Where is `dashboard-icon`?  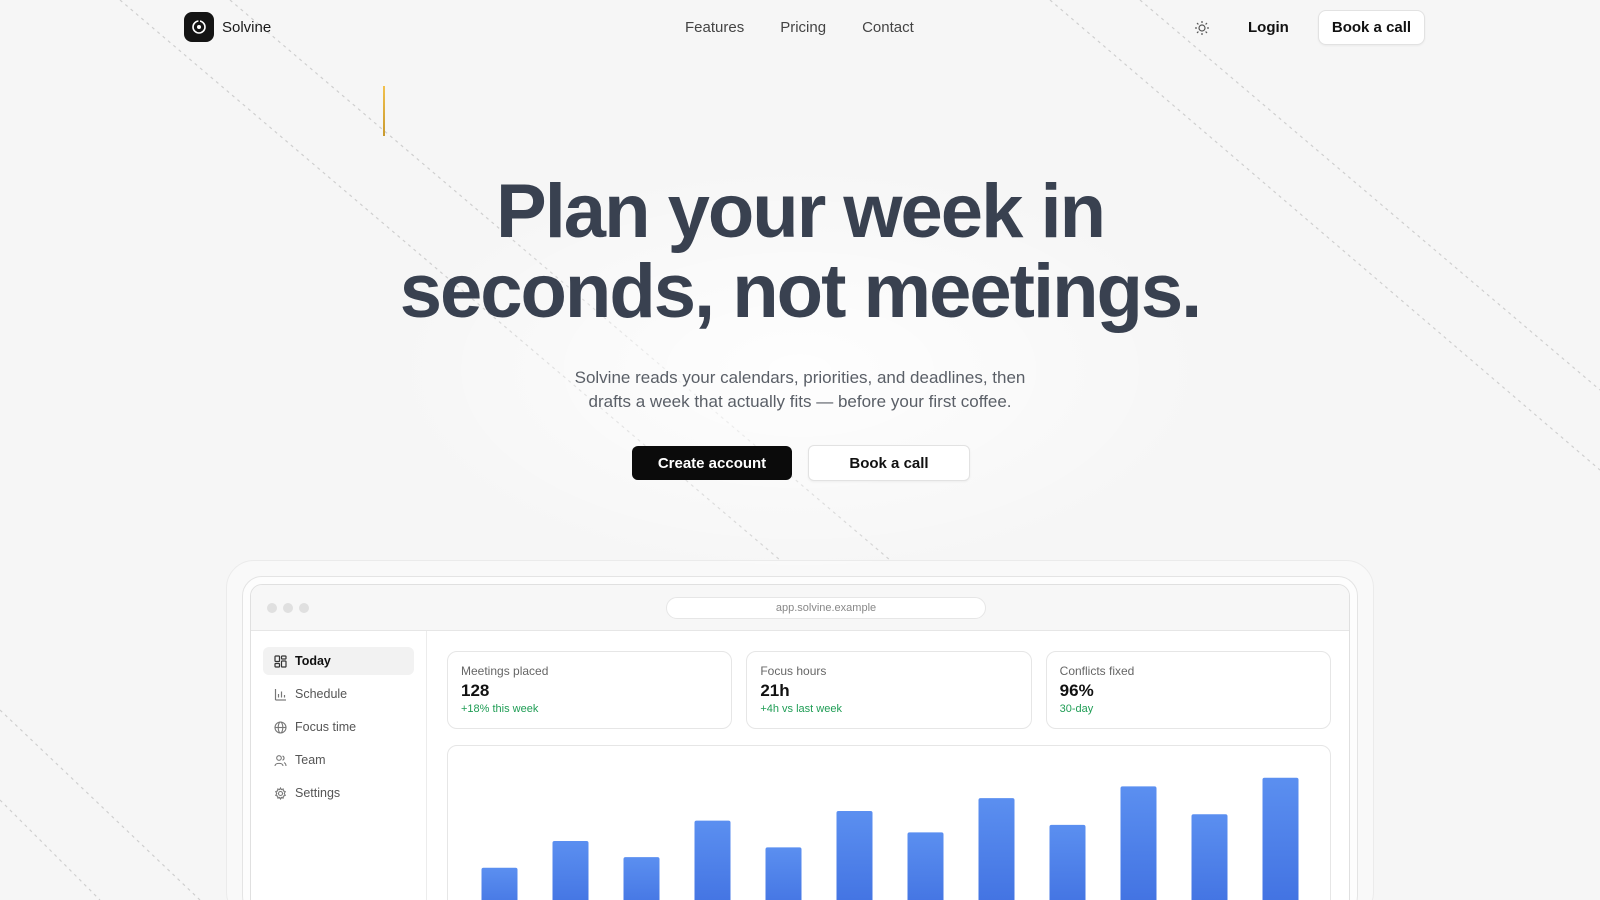 dashboard-icon is located at coordinates (280, 661).